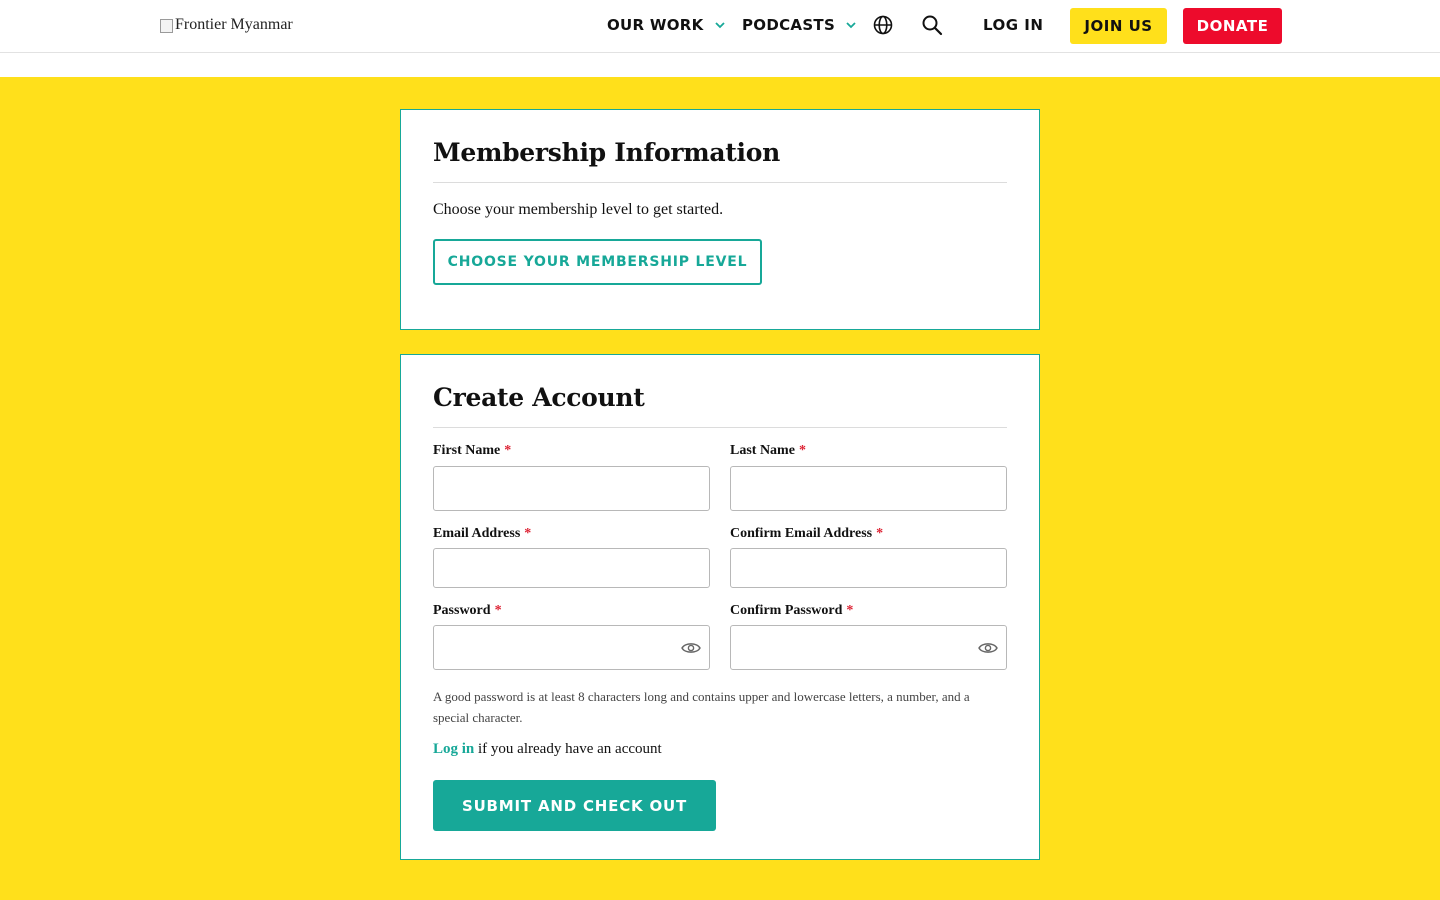  Describe the element at coordinates (453, 749) in the screenshot. I see `login-link-inline: Log in` at that location.